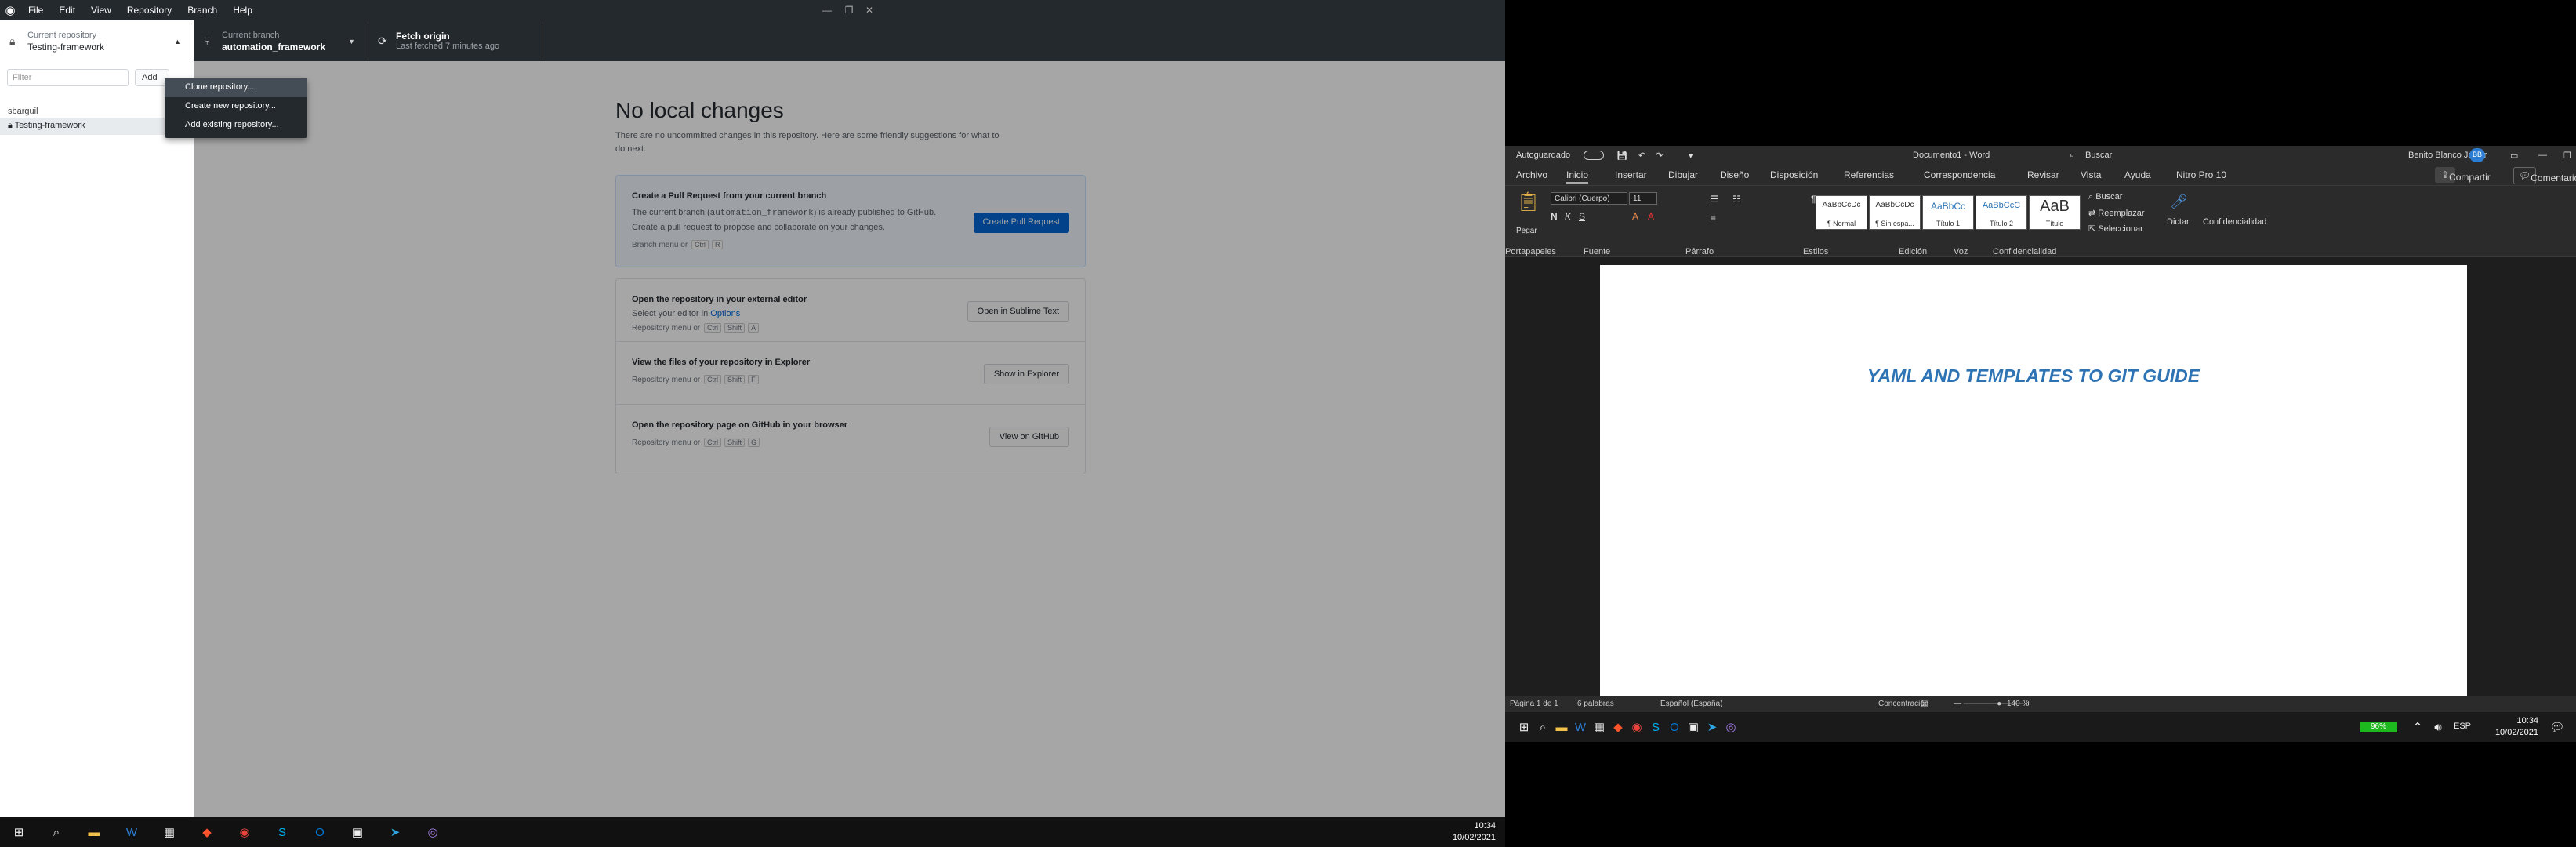 The image size is (2576, 847). What do you see at coordinates (2567, 156) in the screenshot?
I see `restore-icon: ❐` at bounding box center [2567, 156].